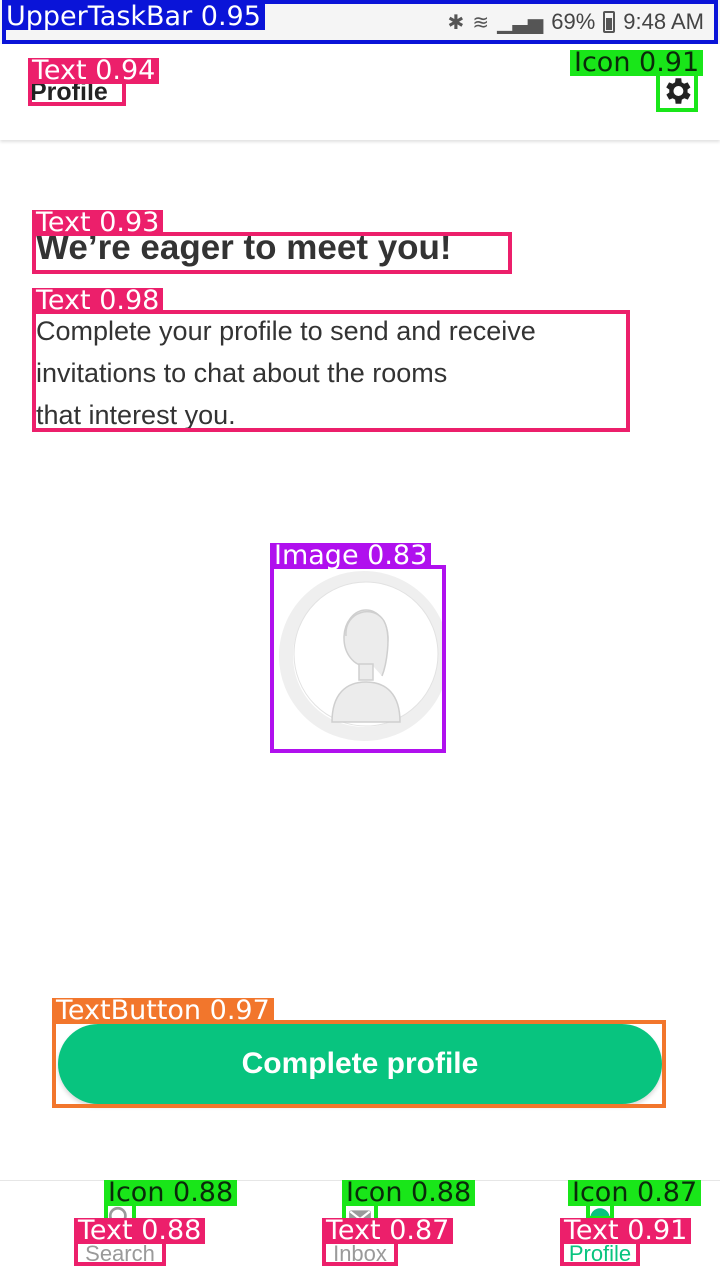 The image size is (720, 1280). What do you see at coordinates (163, 1010) in the screenshot?
I see `detection-label: TextButton 0.97` at bounding box center [163, 1010].